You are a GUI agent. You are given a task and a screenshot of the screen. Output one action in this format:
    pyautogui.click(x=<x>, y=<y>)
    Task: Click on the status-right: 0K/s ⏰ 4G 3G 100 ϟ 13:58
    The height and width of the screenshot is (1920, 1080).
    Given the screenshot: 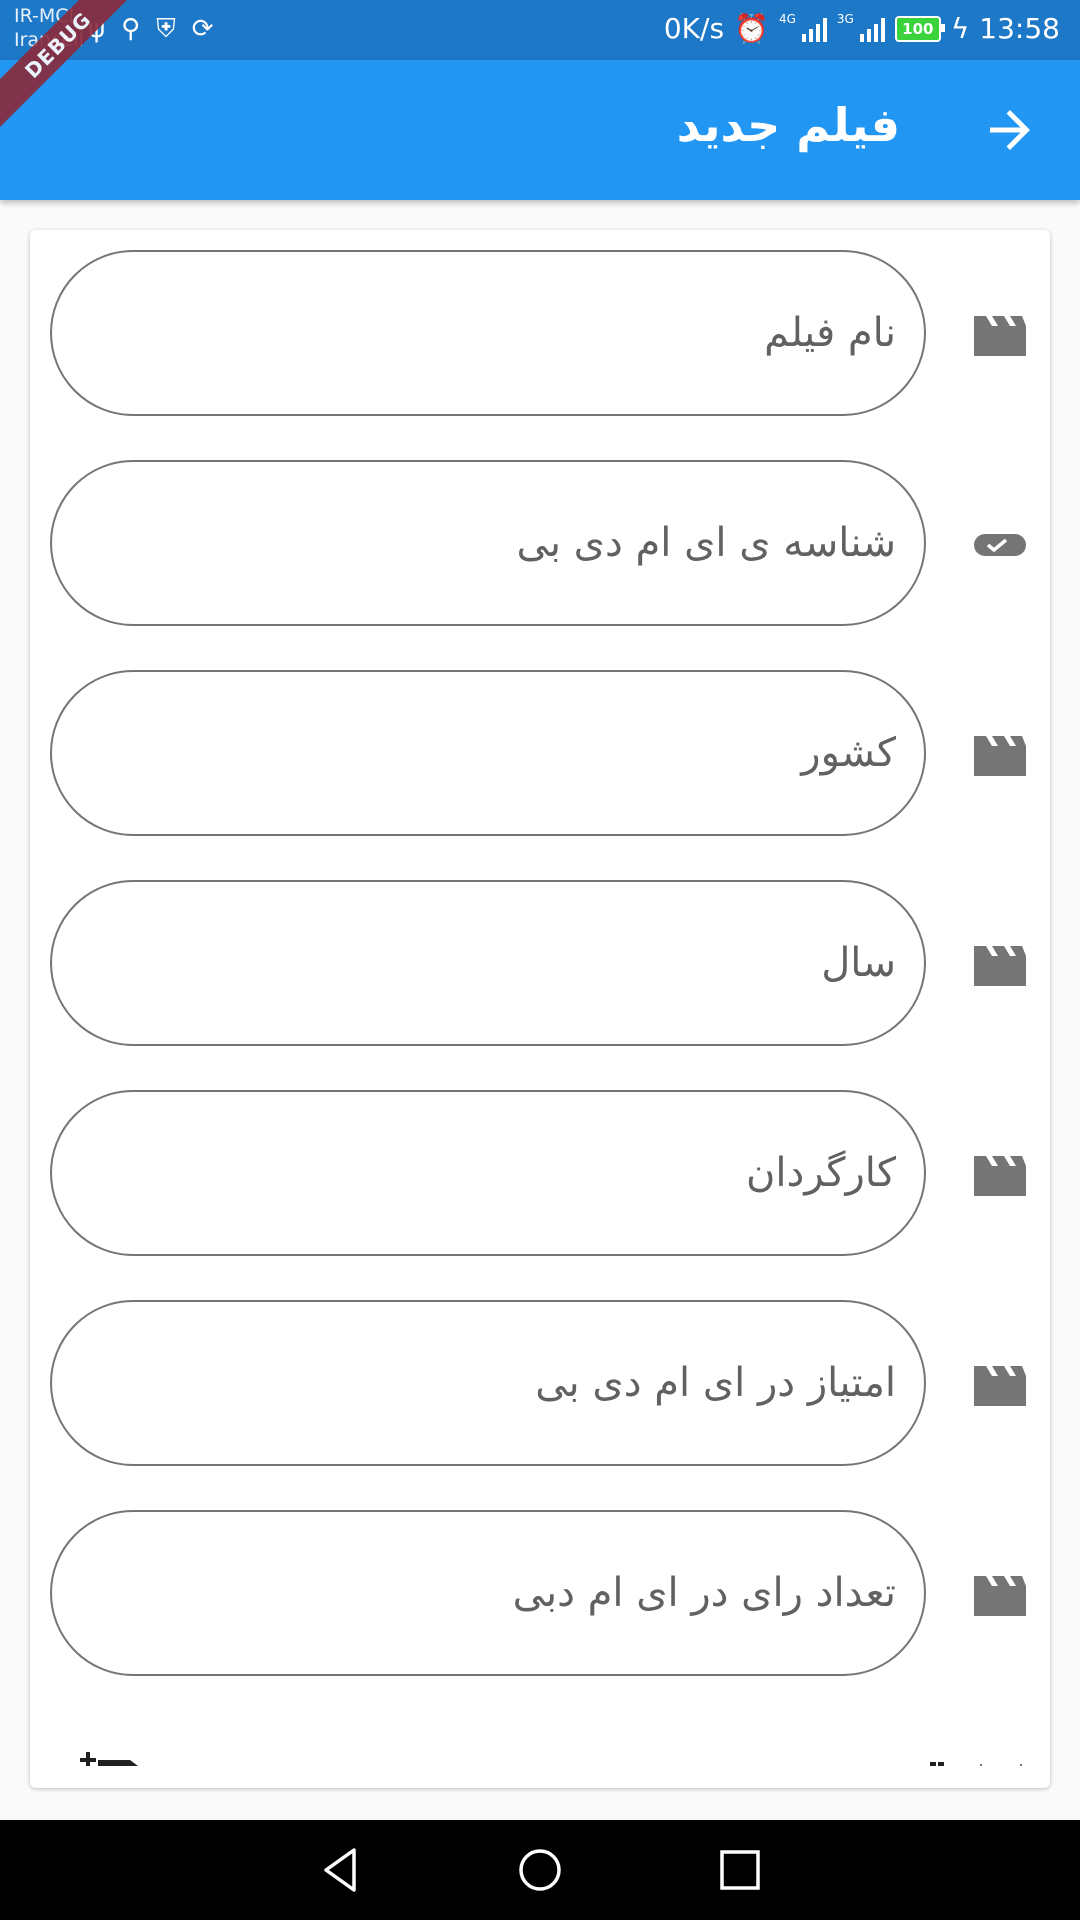 What is the action you would take?
    pyautogui.click(x=862, y=28)
    